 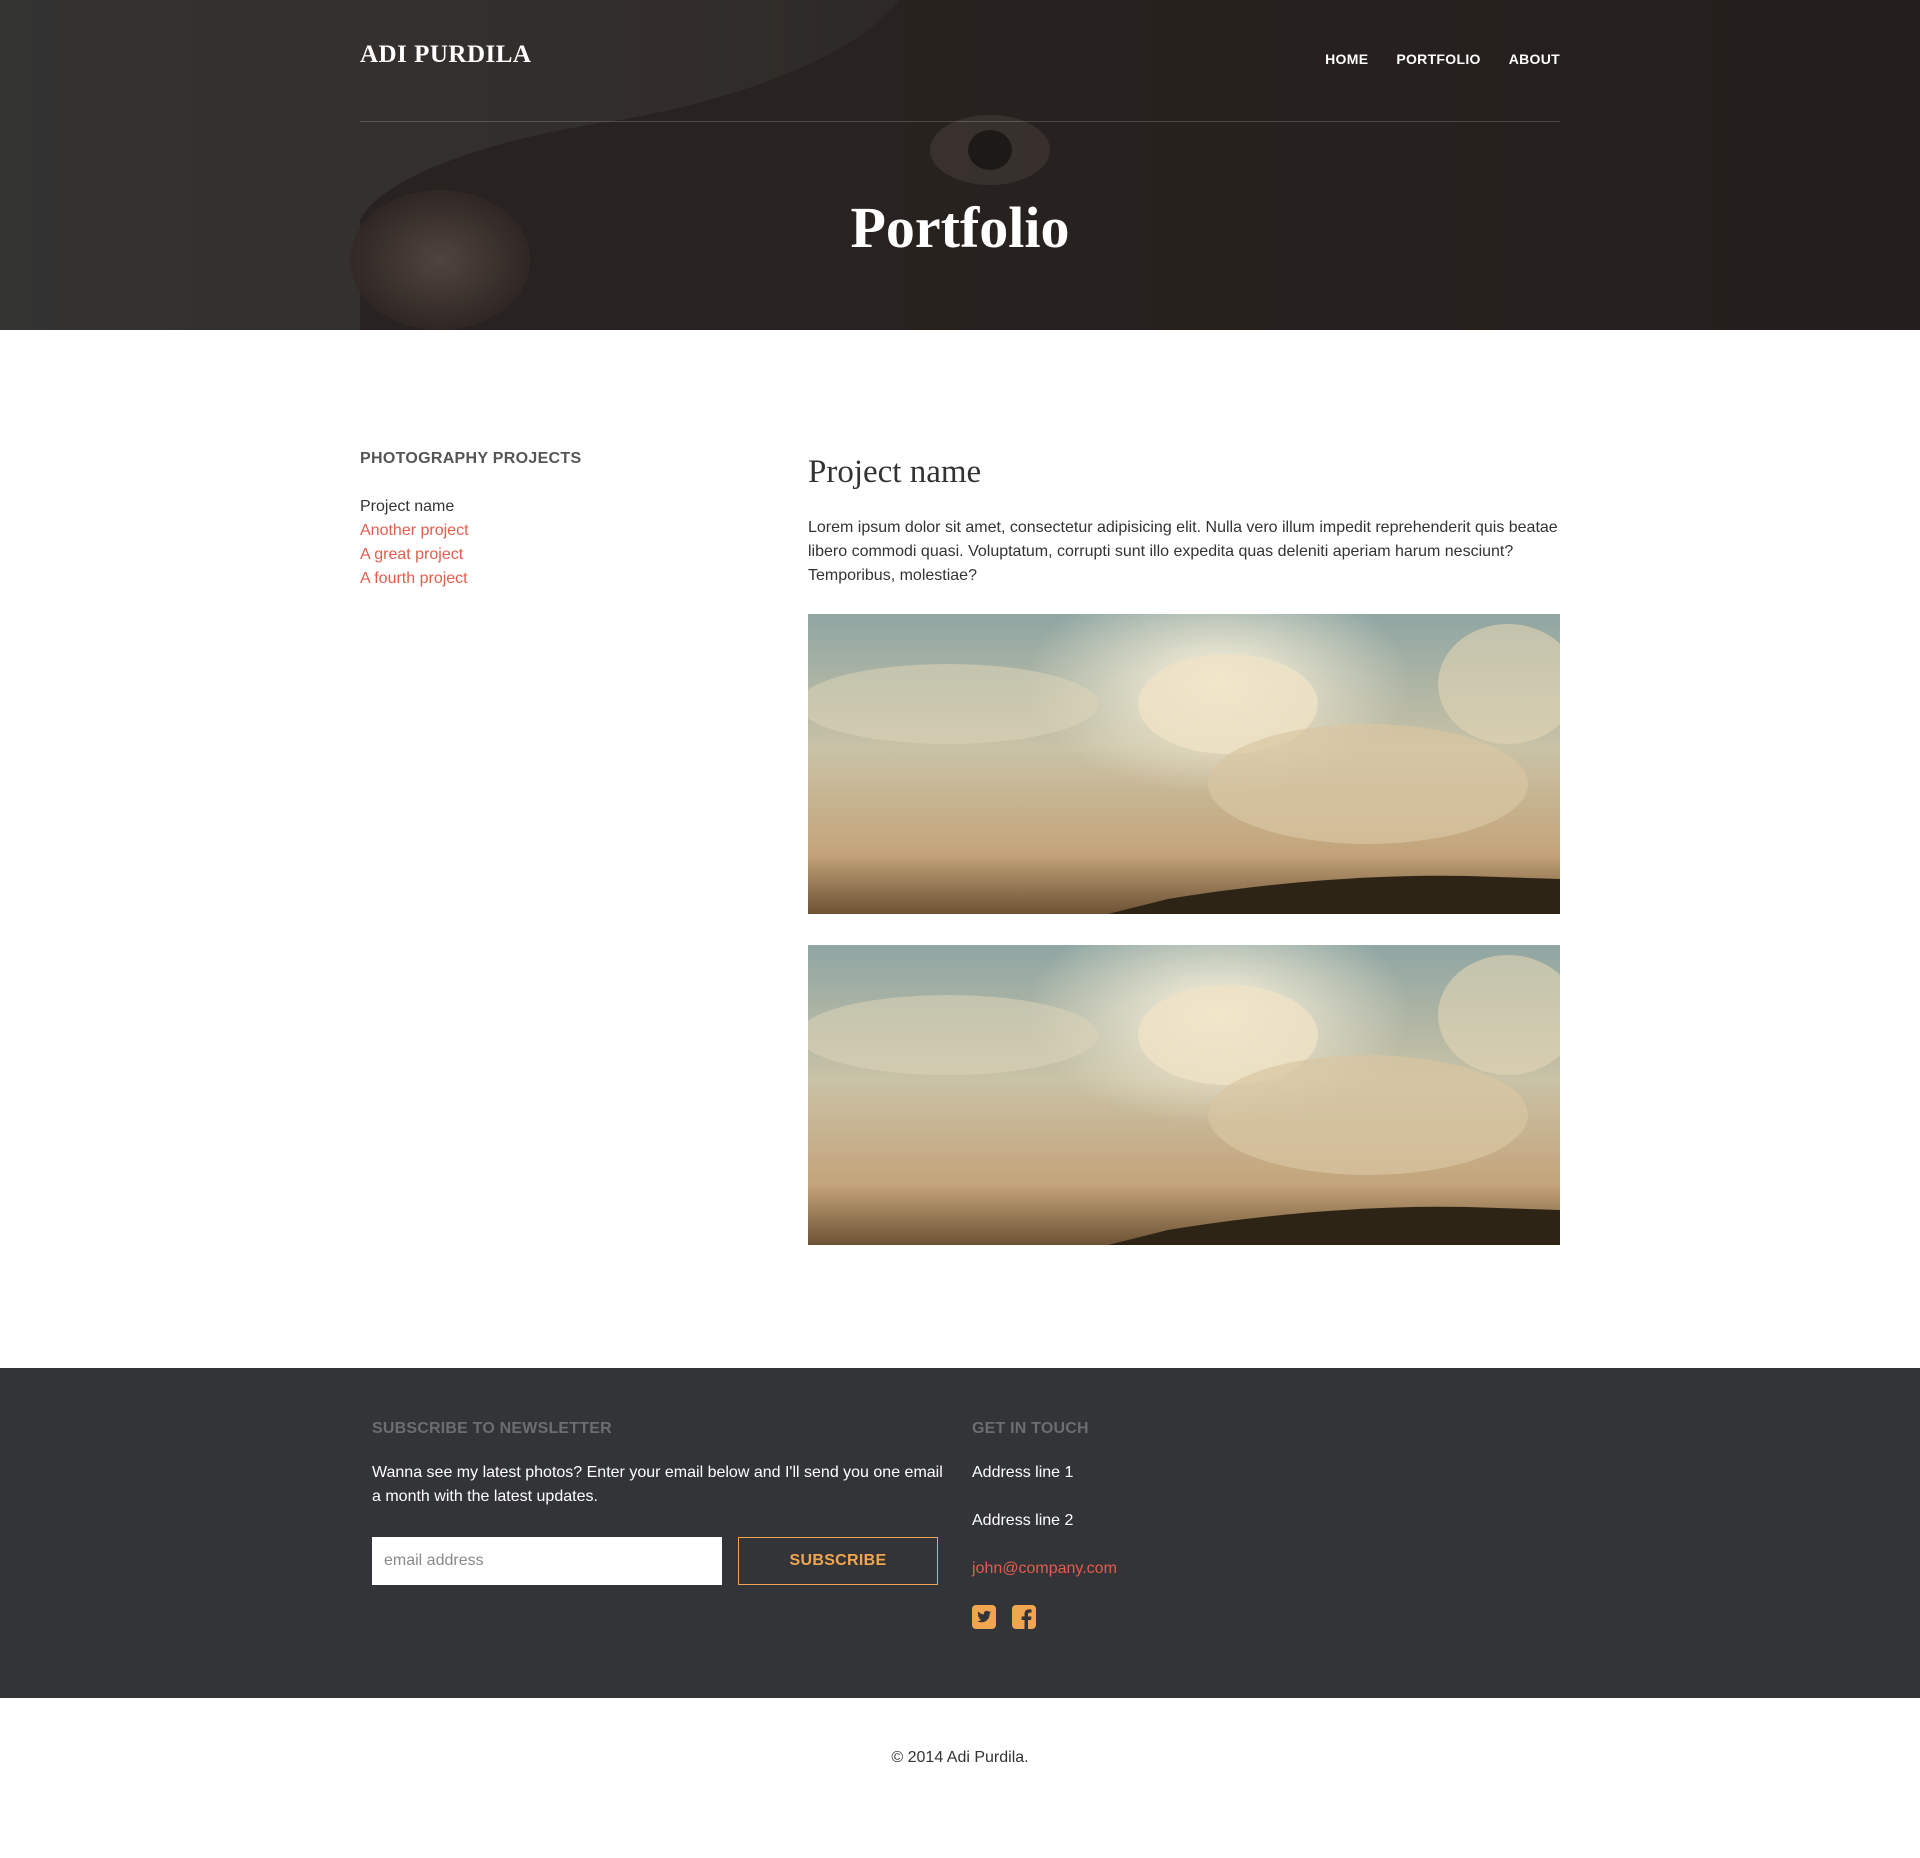 What do you see at coordinates (550, 531) in the screenshot?
I see `project-item: Another project` at bounding box center [550, 531].